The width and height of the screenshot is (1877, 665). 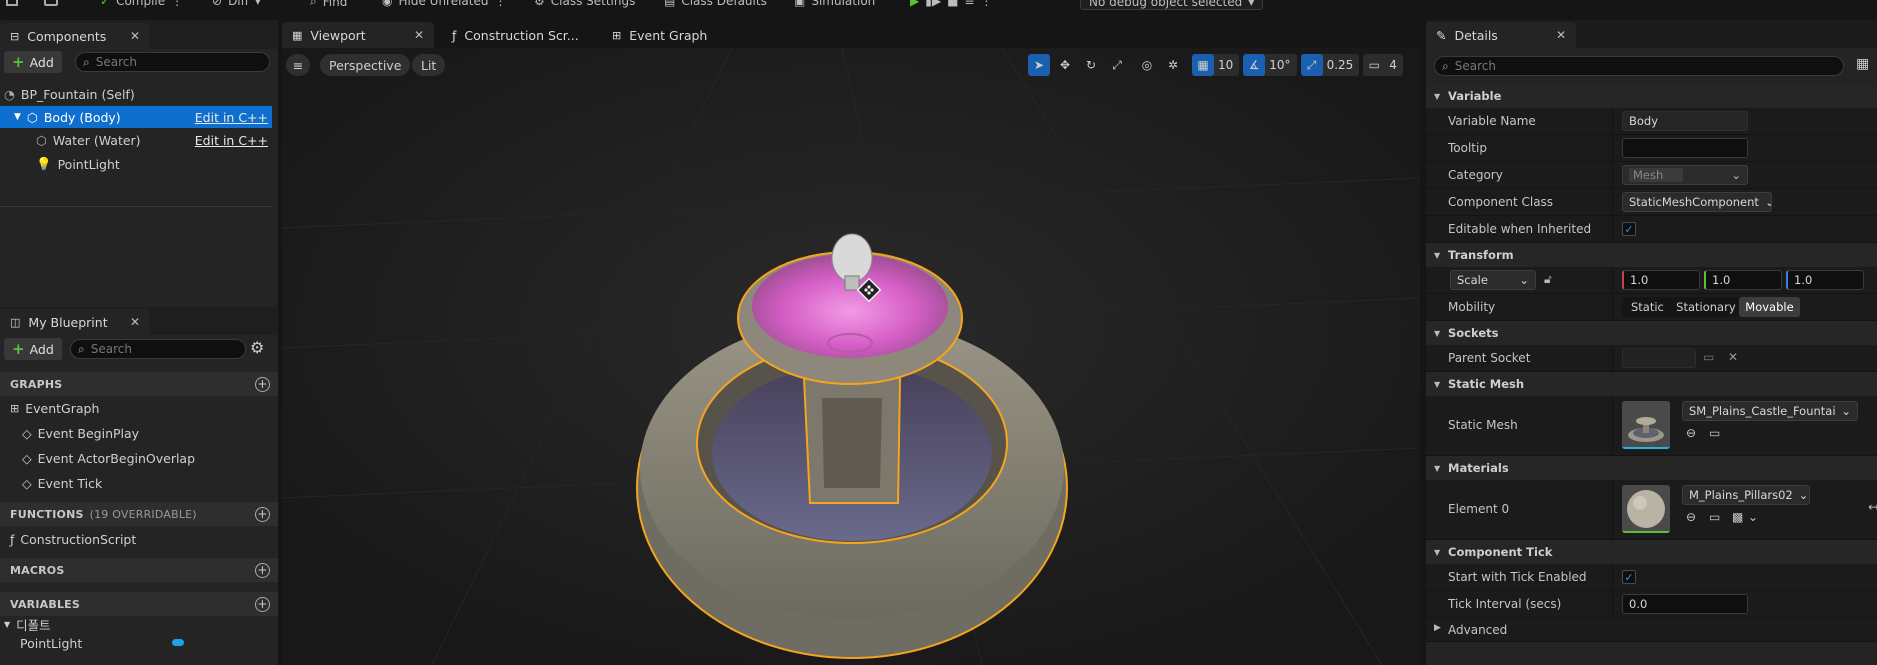 I want to click on advanced-row: ▶ Advanced, so click(x=1651, y=630).